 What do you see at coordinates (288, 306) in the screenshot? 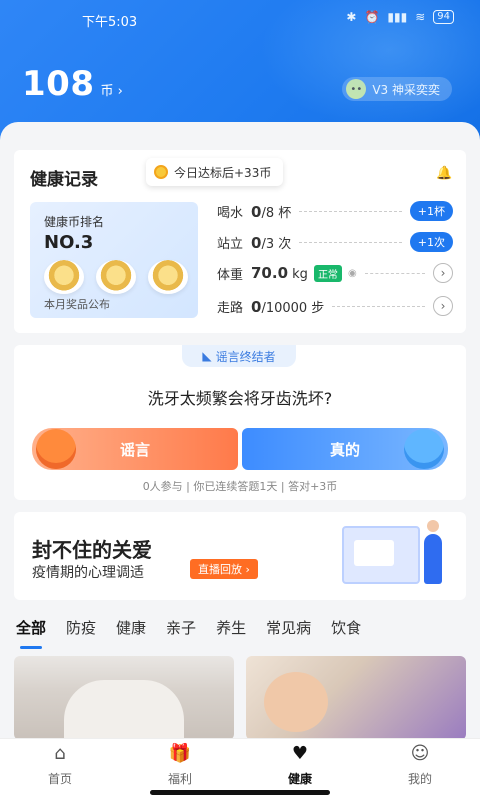
I see `walk-value: 0/10000 步` at bounding box center [288, 306].